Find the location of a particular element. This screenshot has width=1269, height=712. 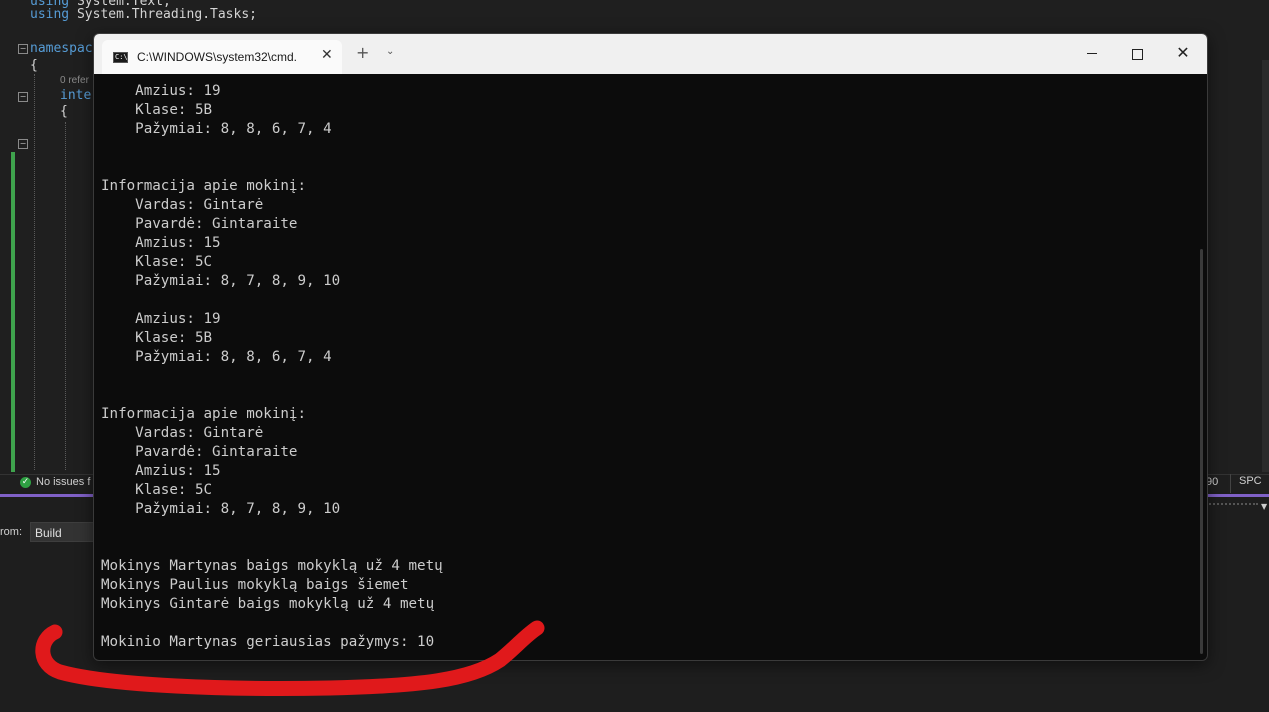

cmd-icon: C:\ is located at coordinates (120, 57).